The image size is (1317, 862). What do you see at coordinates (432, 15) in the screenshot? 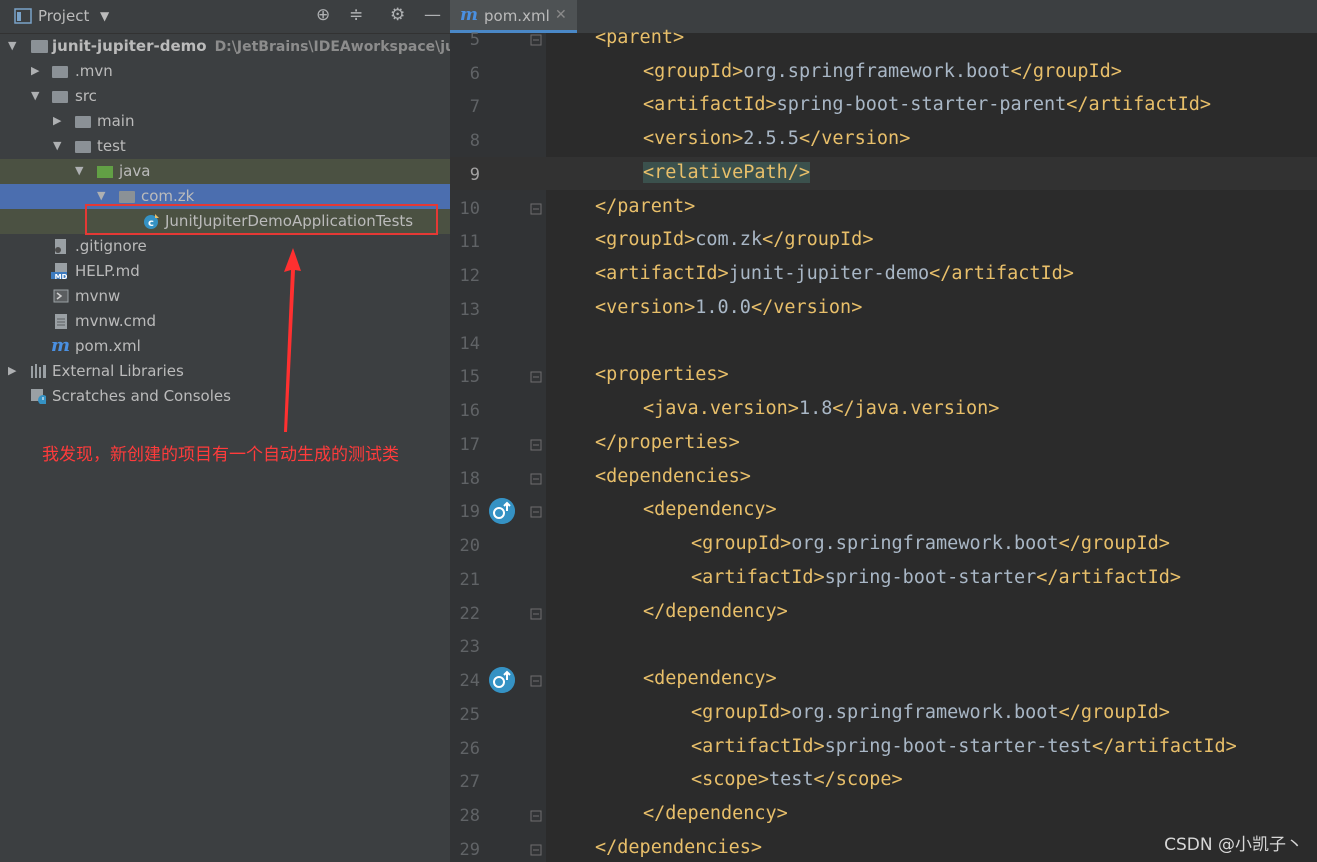
I see `hide-panel-icon: —` at bounding box center [432, 15].